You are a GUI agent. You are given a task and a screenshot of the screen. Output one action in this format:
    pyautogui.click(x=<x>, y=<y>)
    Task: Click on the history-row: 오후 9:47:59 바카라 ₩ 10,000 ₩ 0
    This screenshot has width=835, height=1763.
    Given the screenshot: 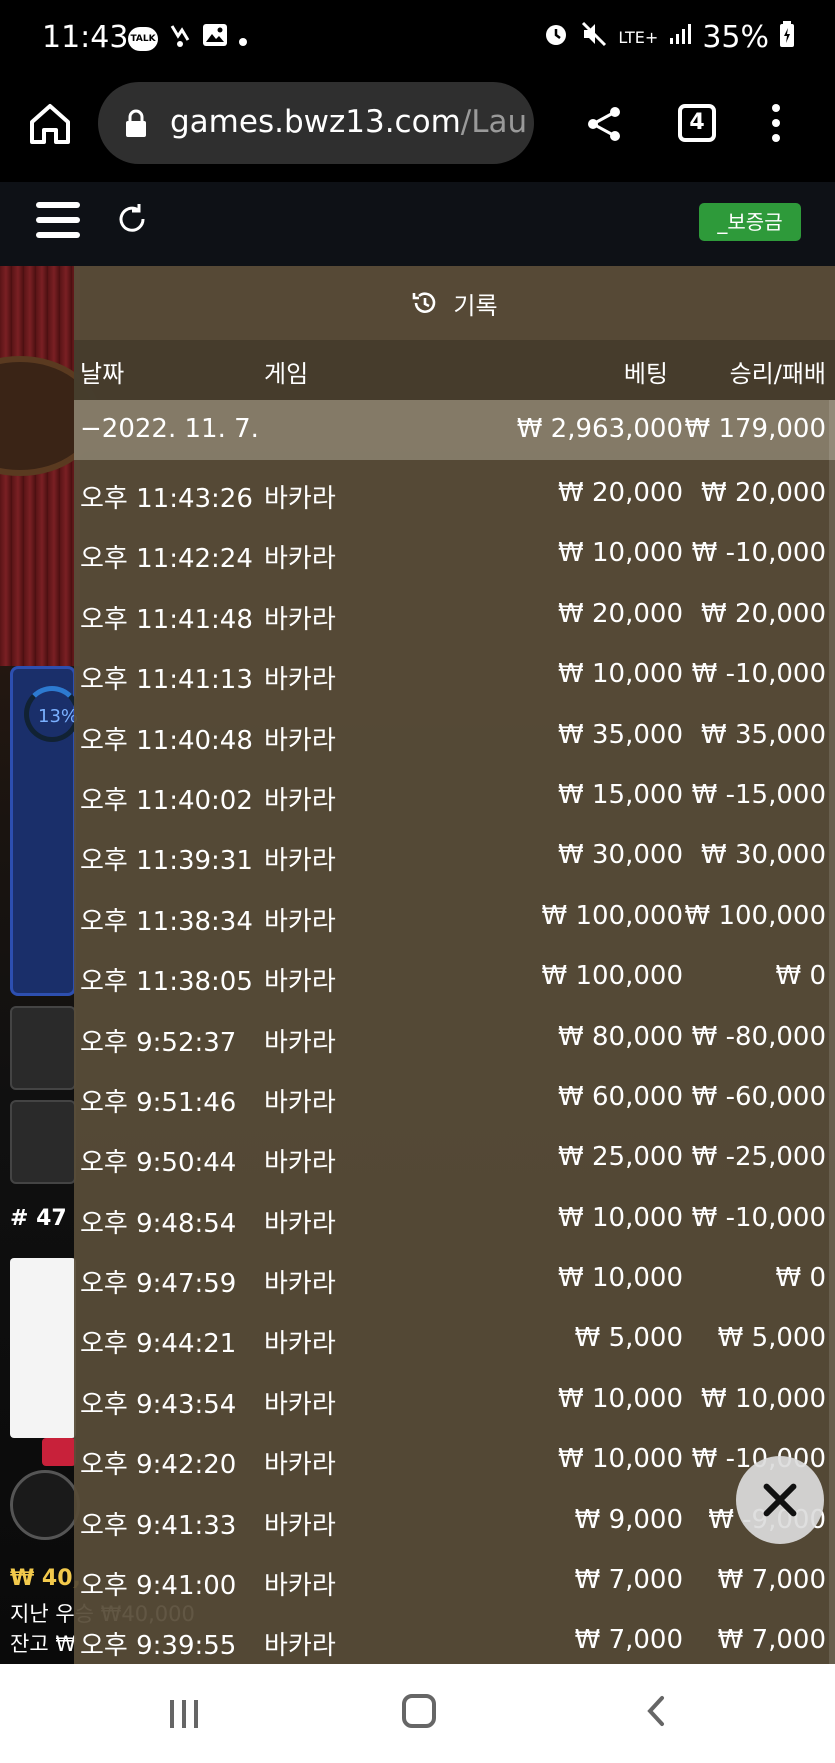 What is the action you would take?
    pyautogui.click(x=454, y=1275)
    